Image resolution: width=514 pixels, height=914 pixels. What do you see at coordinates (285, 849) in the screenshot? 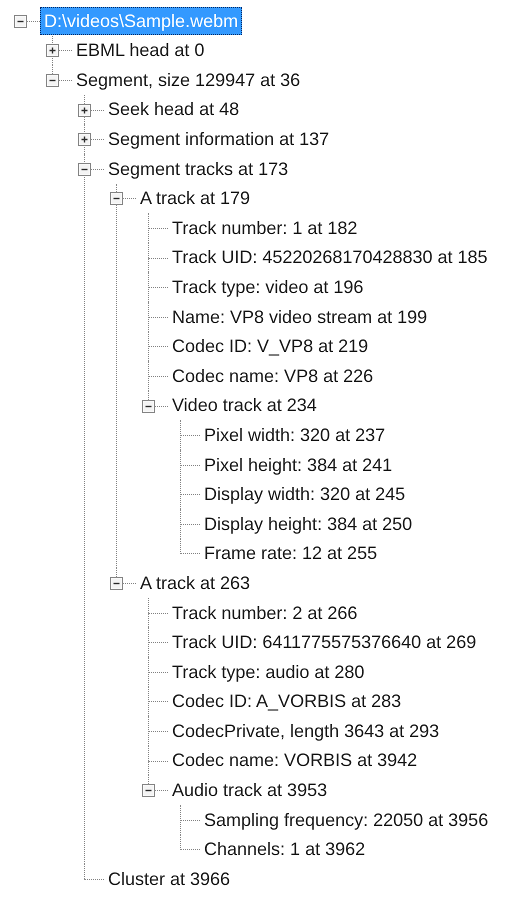
I see `tree-item: Channels: 1 at 3962` at bounding box center [285, 849].